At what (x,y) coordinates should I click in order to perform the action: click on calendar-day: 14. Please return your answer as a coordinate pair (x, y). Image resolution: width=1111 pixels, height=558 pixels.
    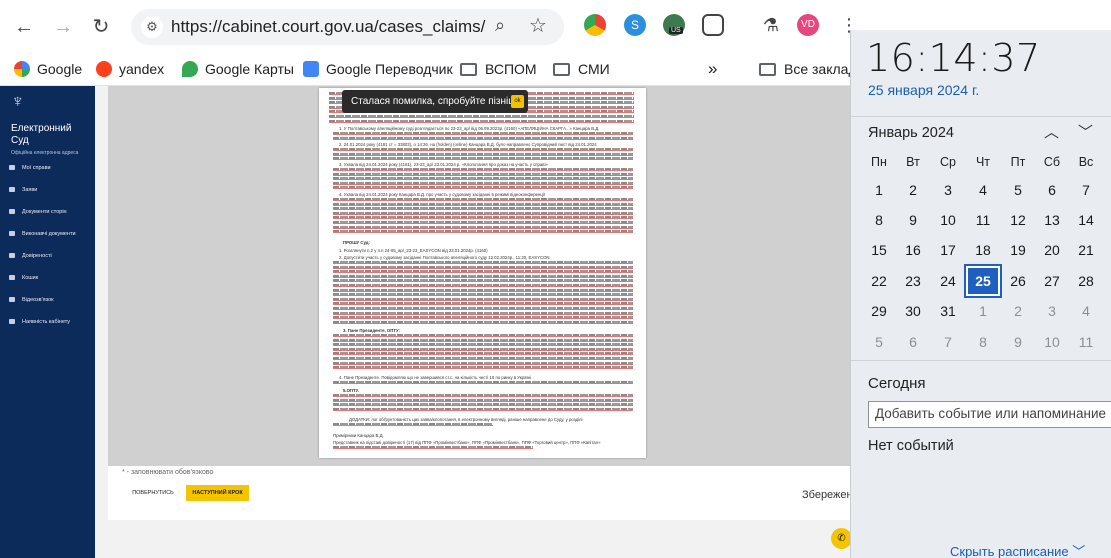
    Looking at the image, I should click on (1086, 220).